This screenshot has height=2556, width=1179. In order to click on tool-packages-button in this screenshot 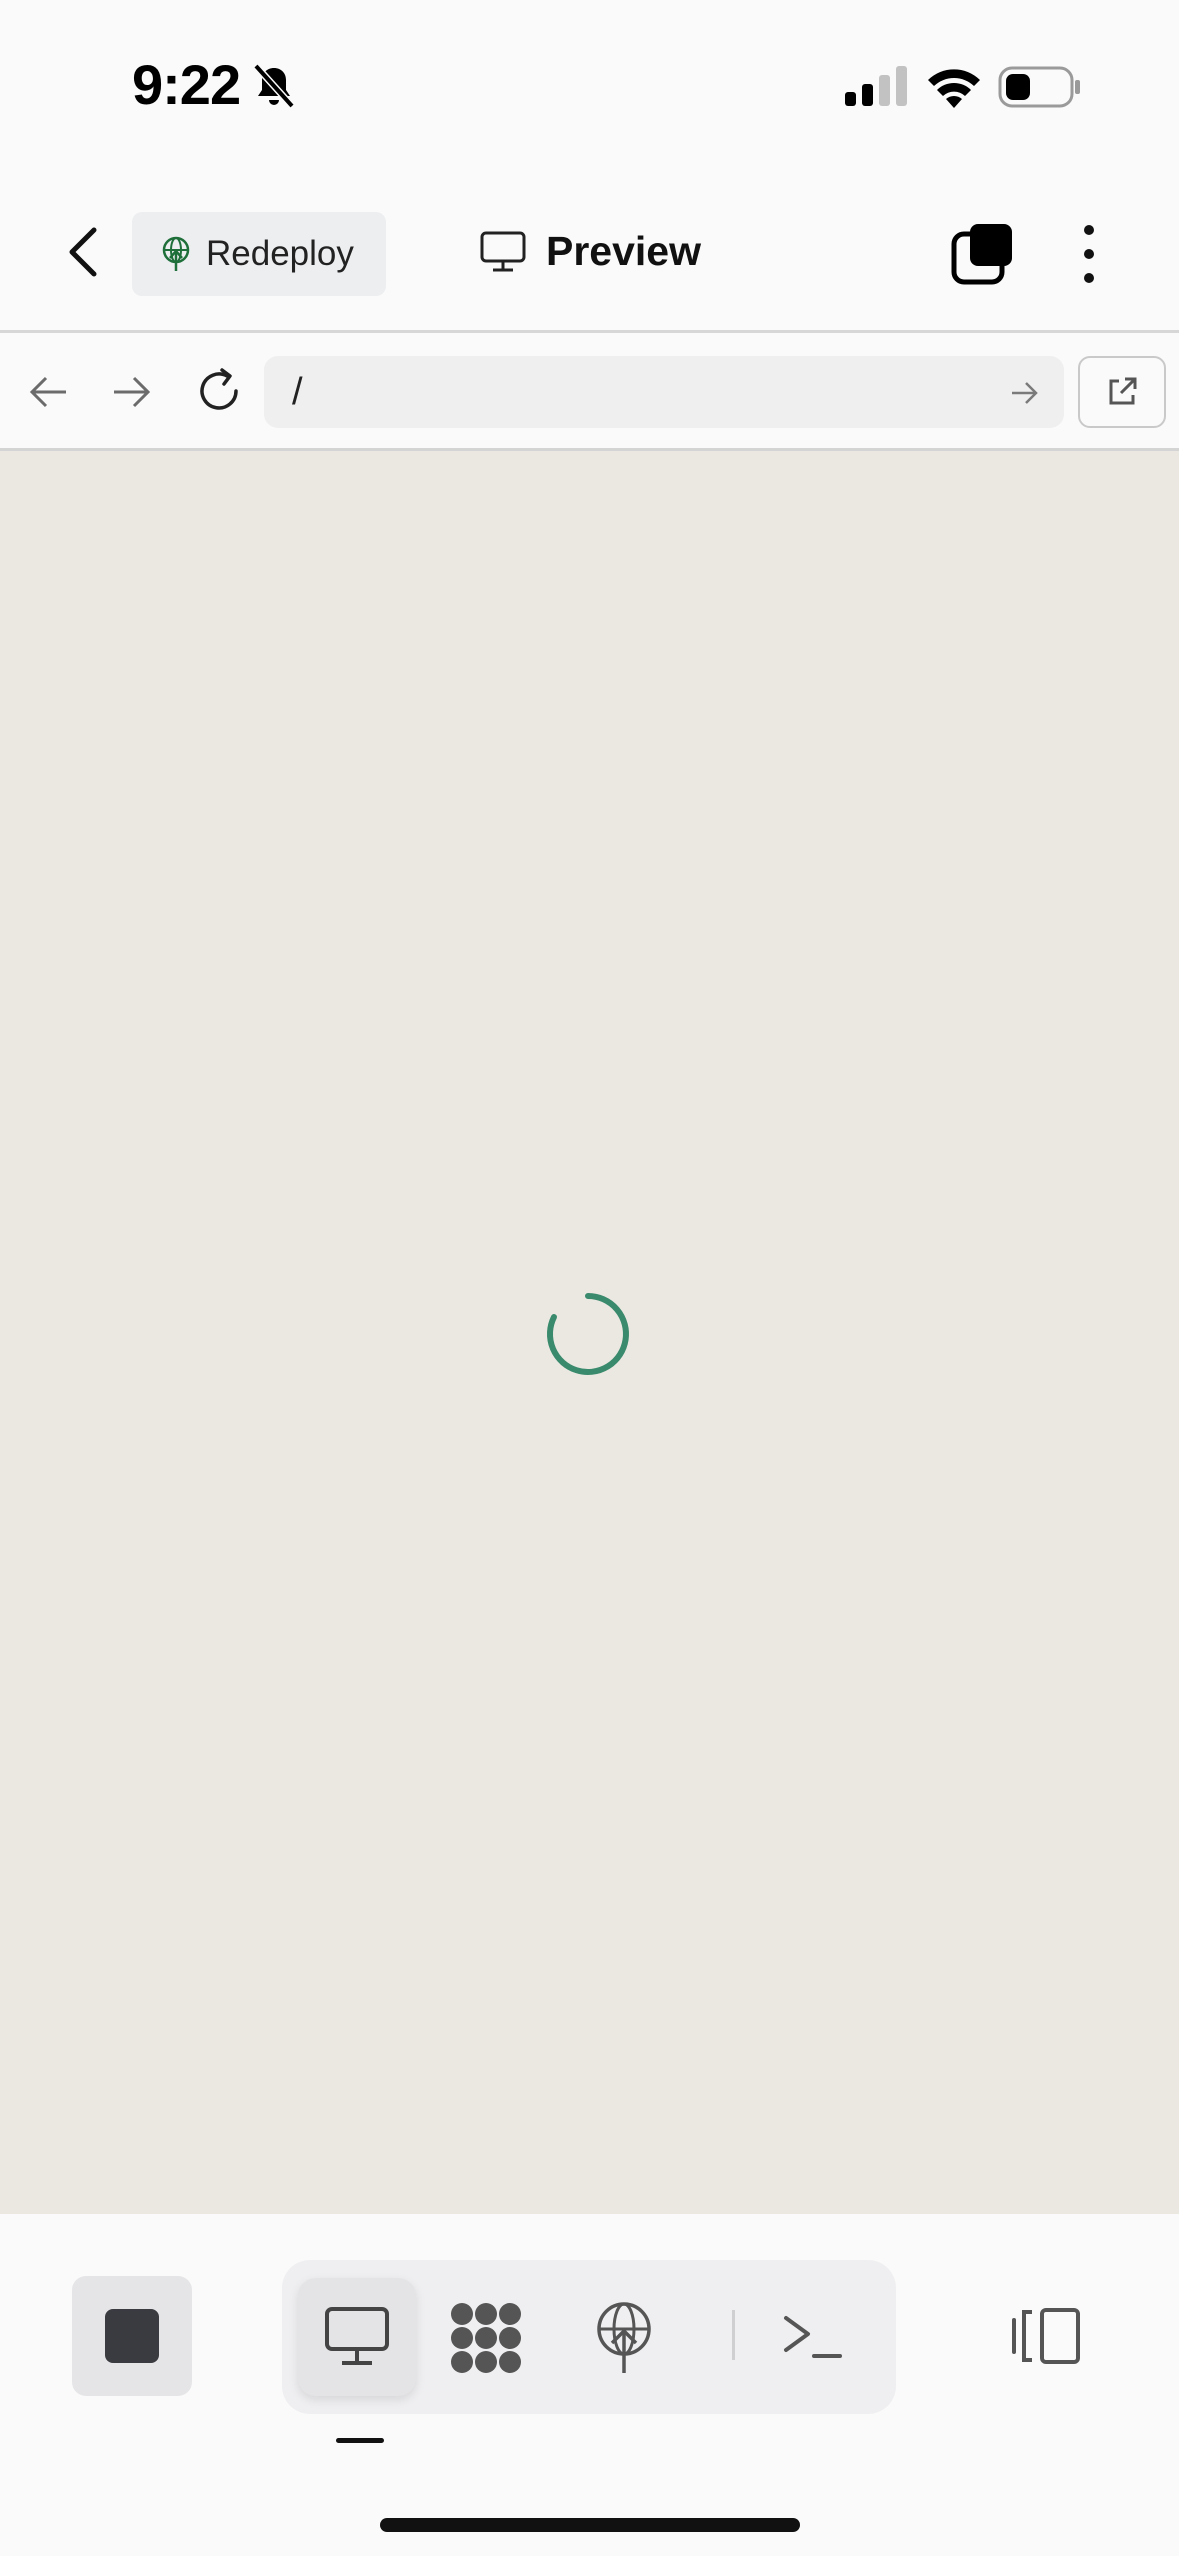, I will do `click(486, 2338)`.